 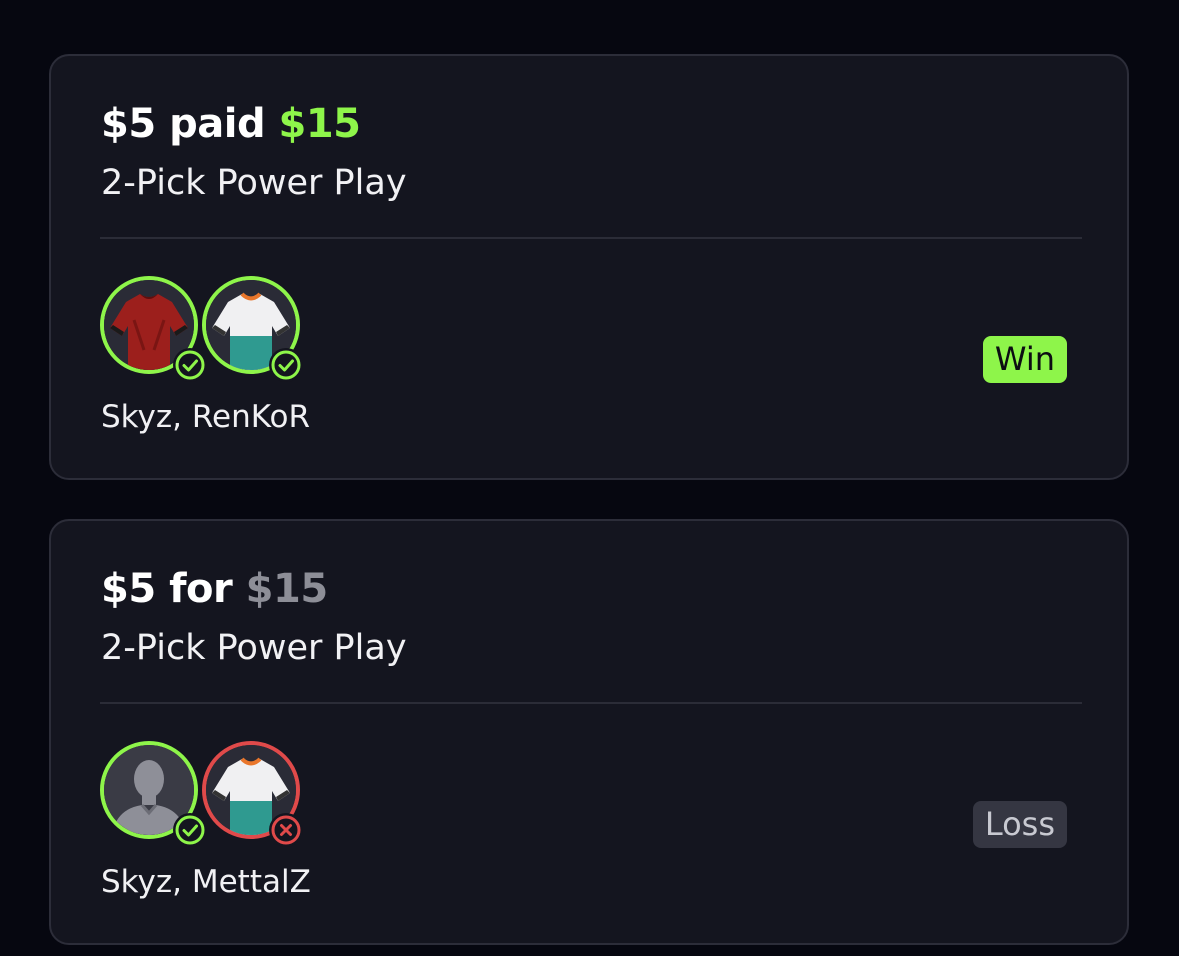 I want to click on entry-headline: $5 paid $15, so click(x=231, y=124).